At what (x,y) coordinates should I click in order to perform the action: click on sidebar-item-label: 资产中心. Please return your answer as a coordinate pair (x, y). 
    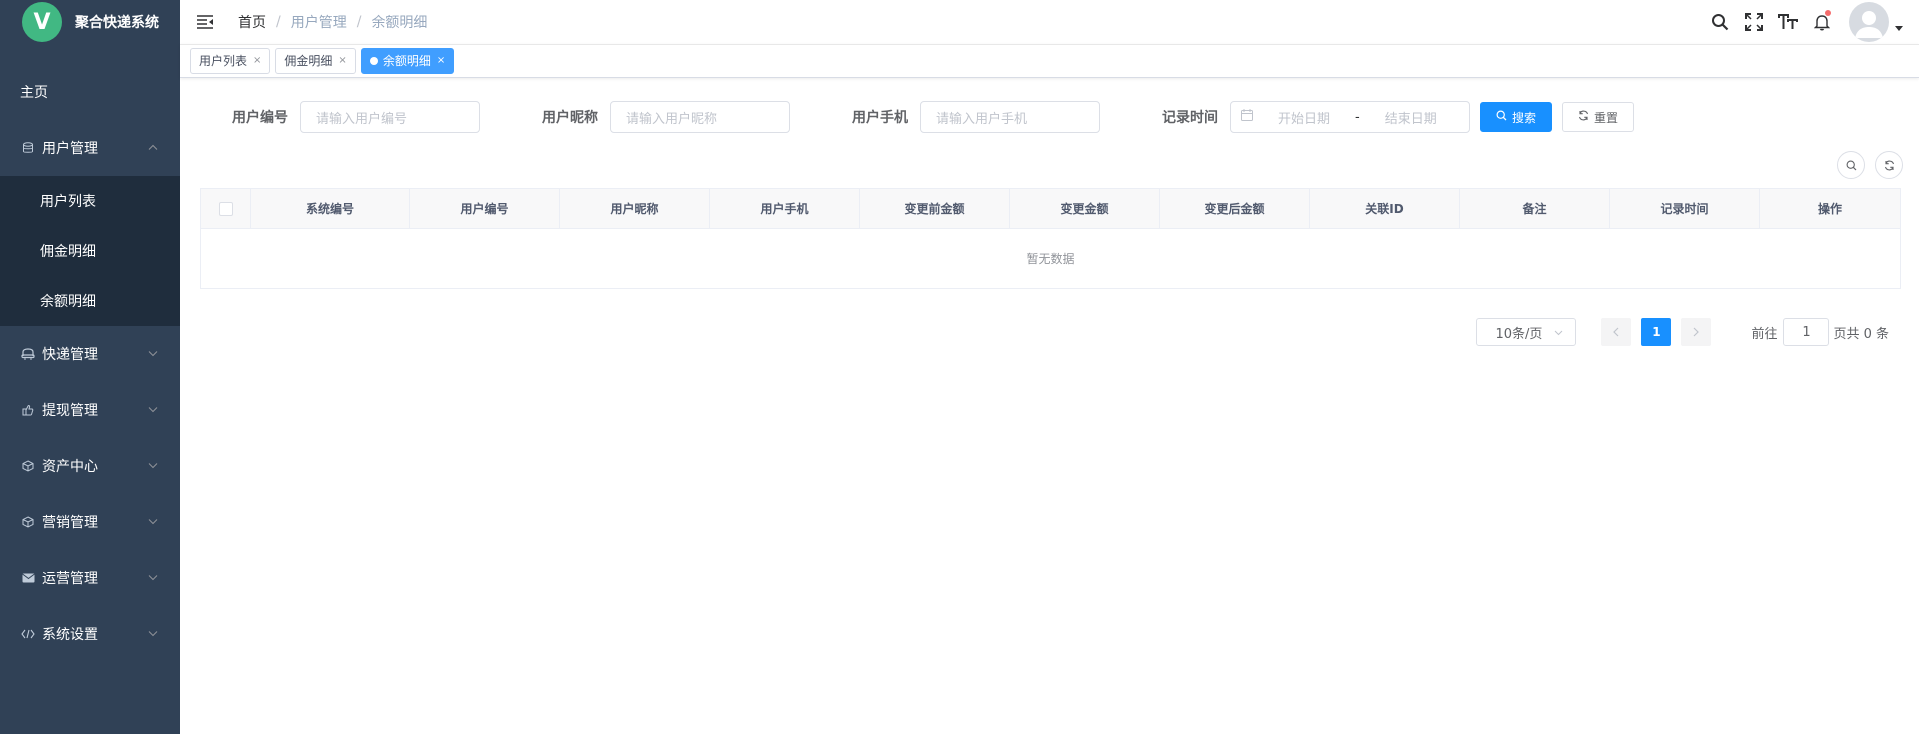
    Looking at the image, I should click on (70, 467).